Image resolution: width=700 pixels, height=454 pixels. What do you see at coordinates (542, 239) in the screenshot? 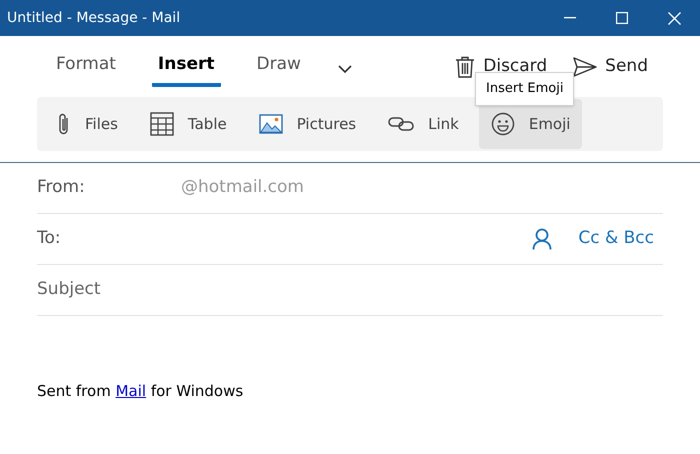
I see `contact-icon` at bounding box center [542, 239].